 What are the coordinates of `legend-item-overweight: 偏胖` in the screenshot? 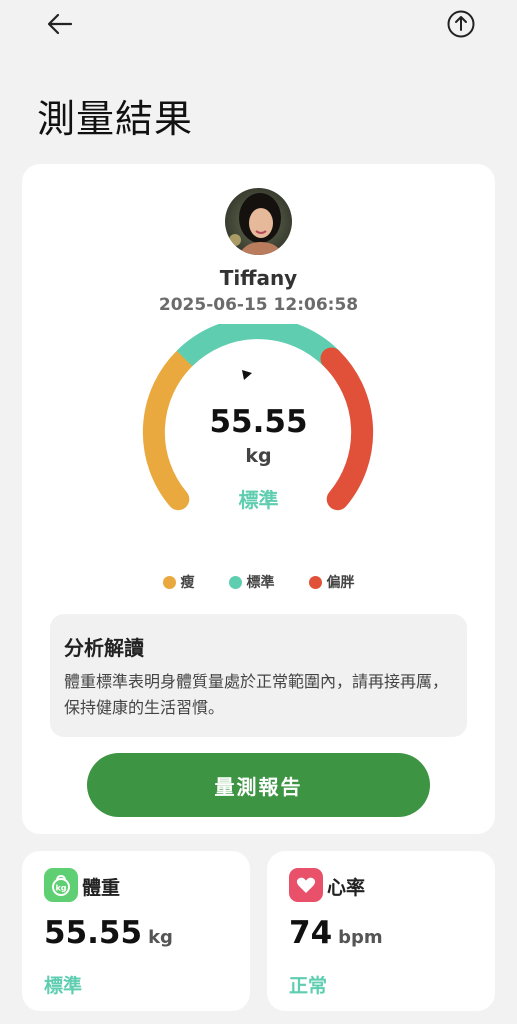 It's located at (331, 582).